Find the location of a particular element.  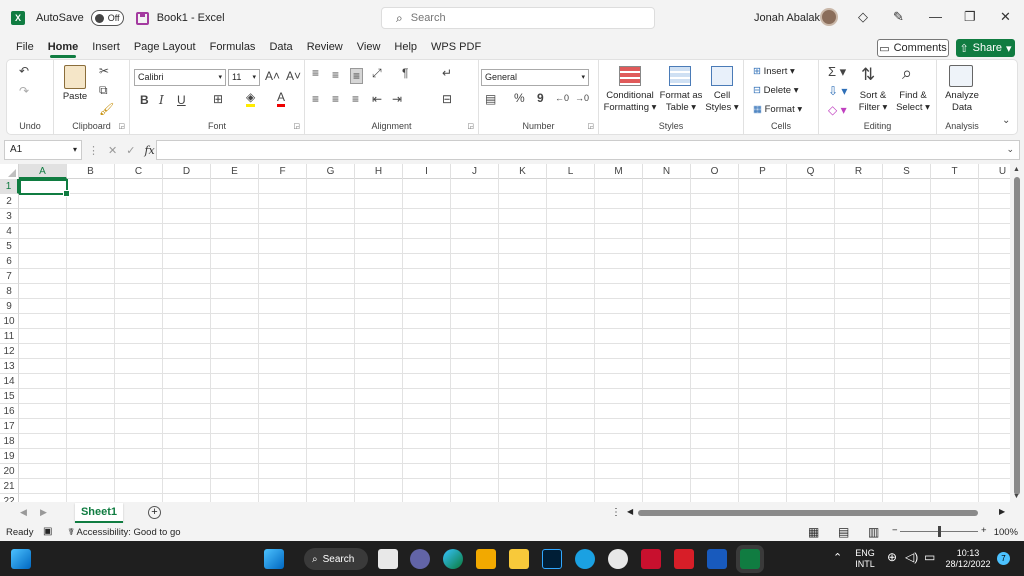

vertical-scroll-thumb is located at coordinates (1017, 336).